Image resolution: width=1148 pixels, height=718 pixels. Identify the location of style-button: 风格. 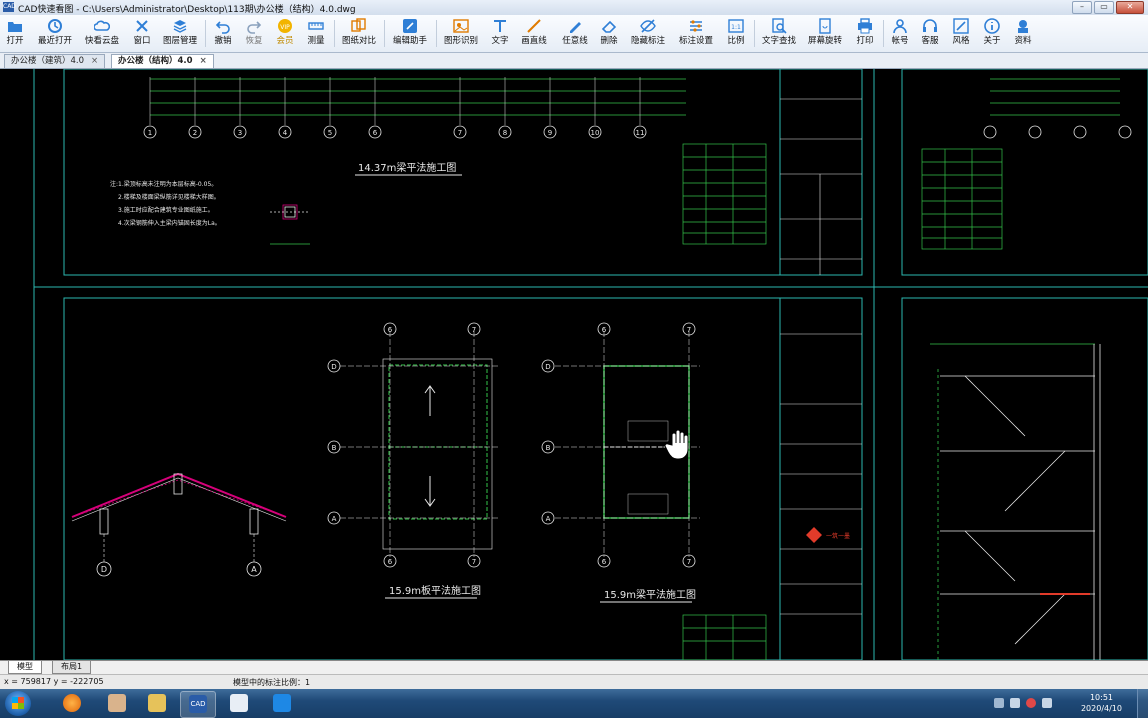
(961, 33).